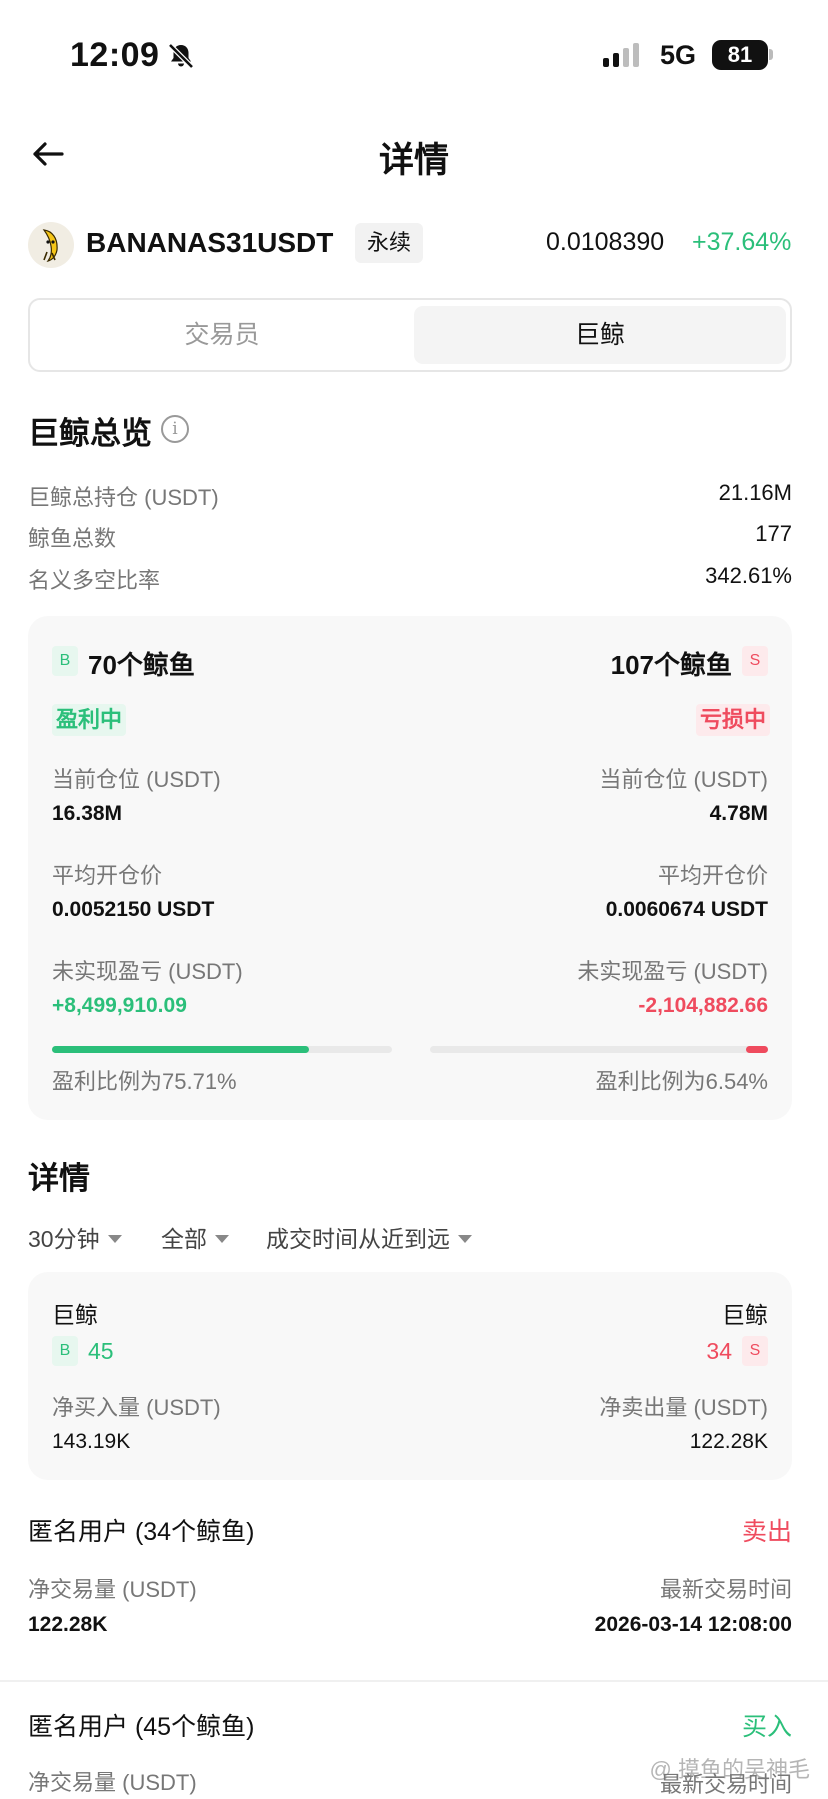 The width and height of the screenshot is (828, 1799). I want to click on interval-filter: 30分钟, so click(75, 1237).